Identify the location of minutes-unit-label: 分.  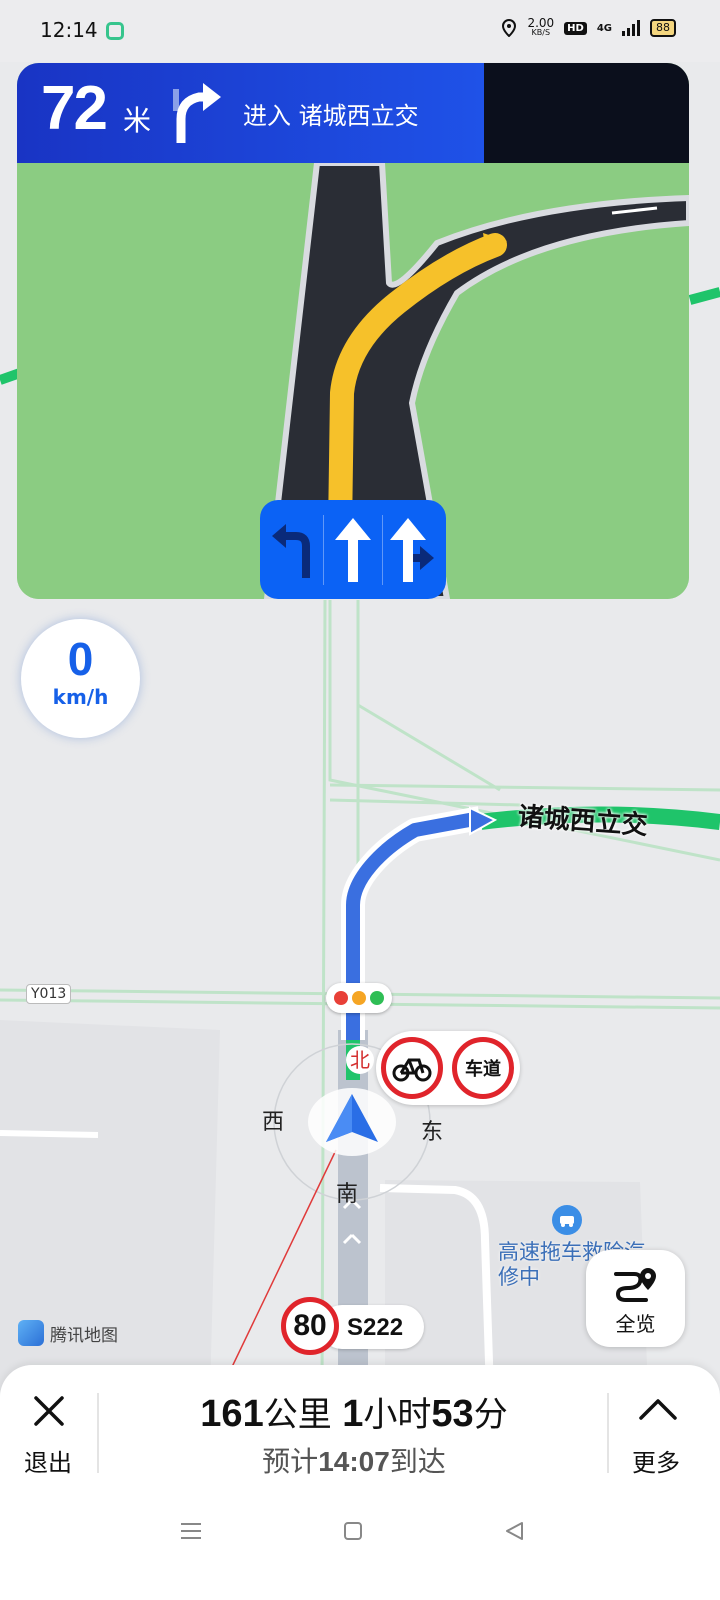
(490, 1415).